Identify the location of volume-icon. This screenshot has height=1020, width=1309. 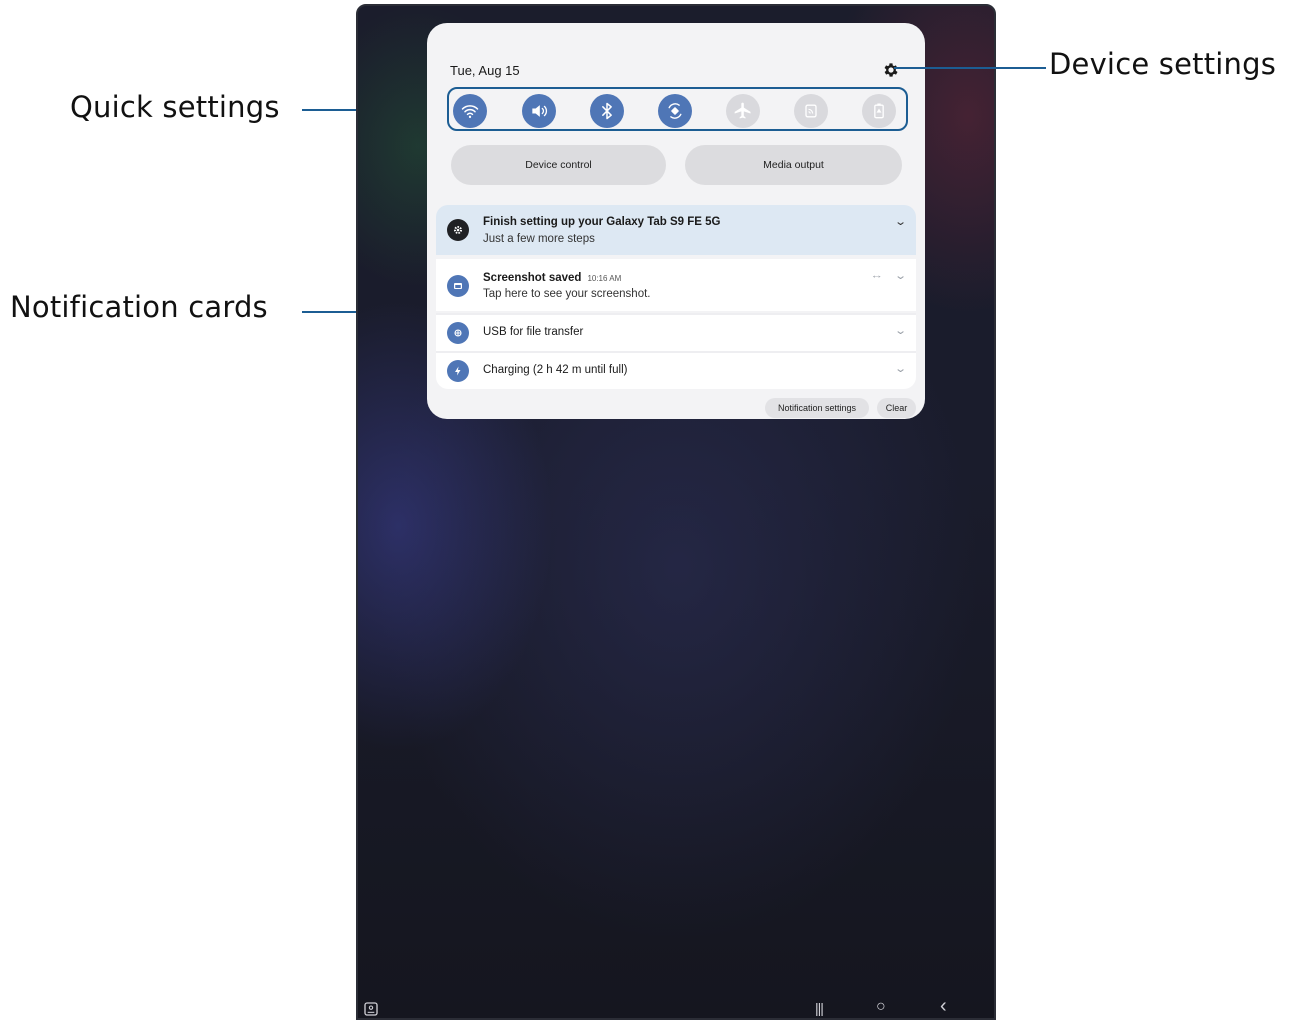
(539, 111).